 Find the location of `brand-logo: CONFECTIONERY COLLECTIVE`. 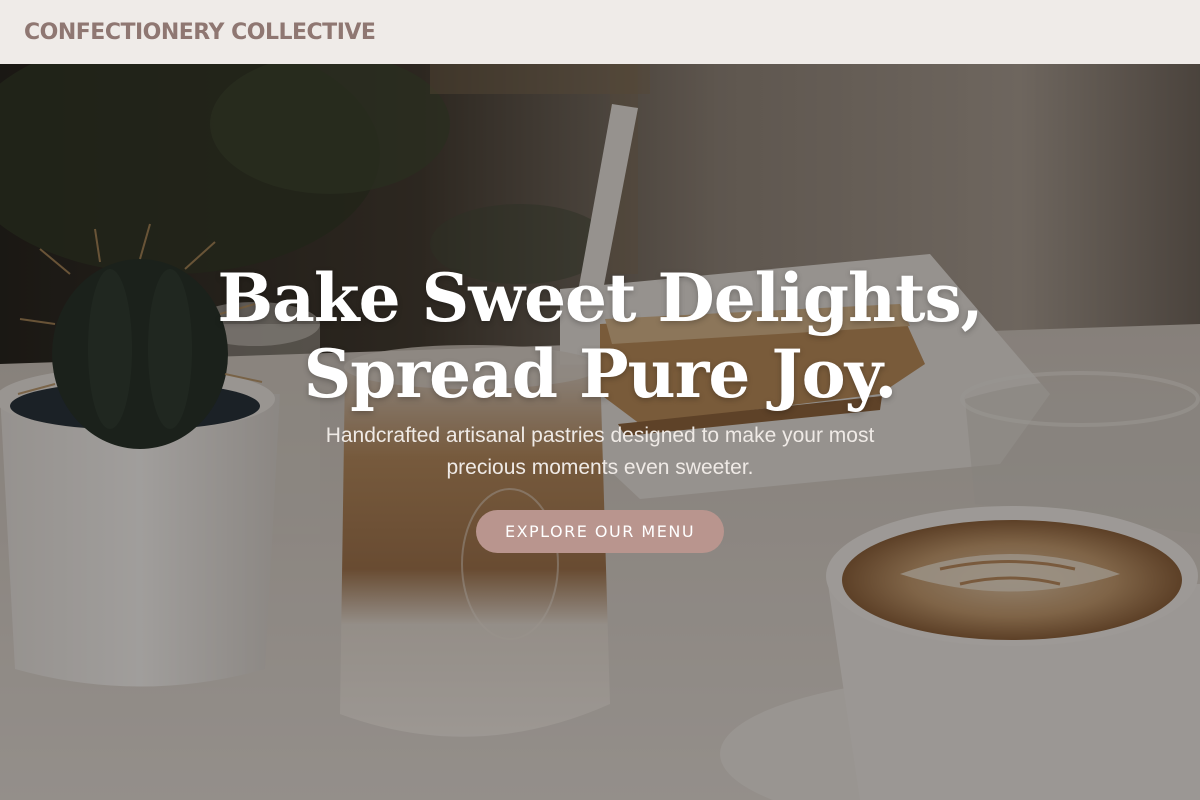

brand-logo: CONFECTIONERY COLLECTIVE is located at coordinates (200, 32).